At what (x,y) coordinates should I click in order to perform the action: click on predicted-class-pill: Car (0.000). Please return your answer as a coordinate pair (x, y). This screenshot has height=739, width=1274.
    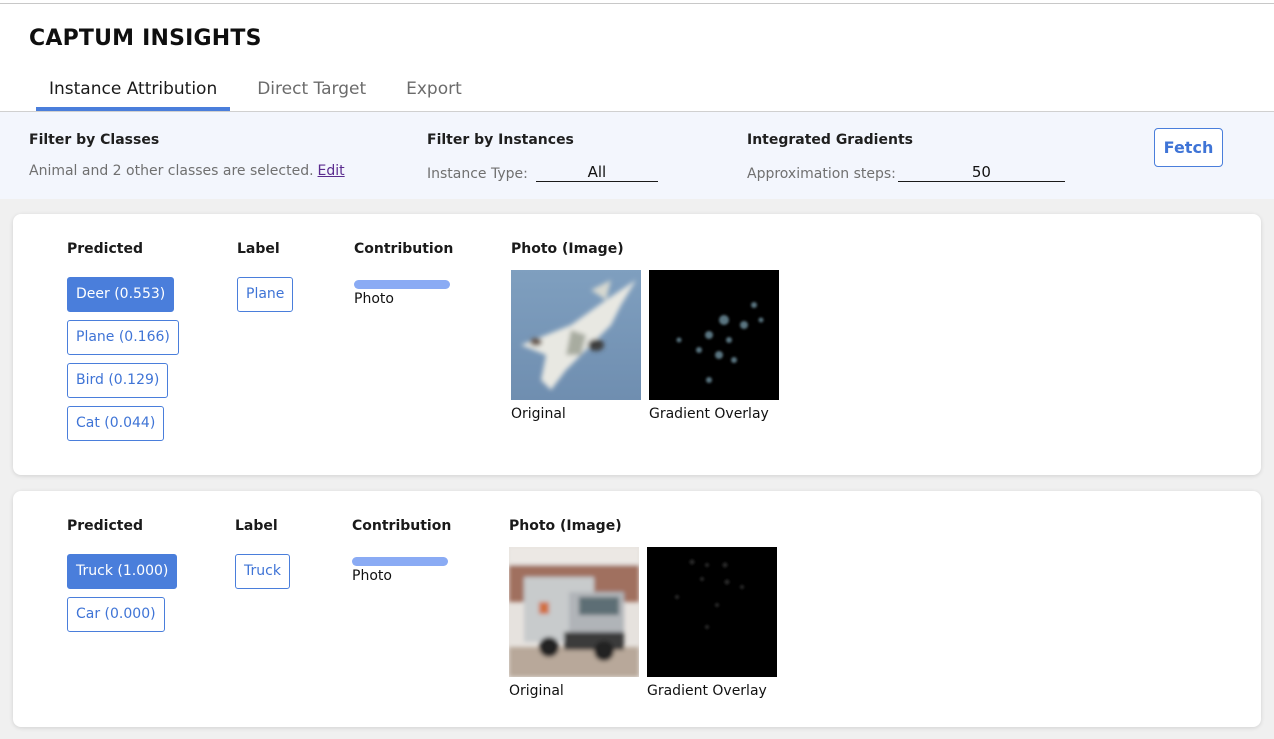
    Looking at the image, I should click on (116, 614).